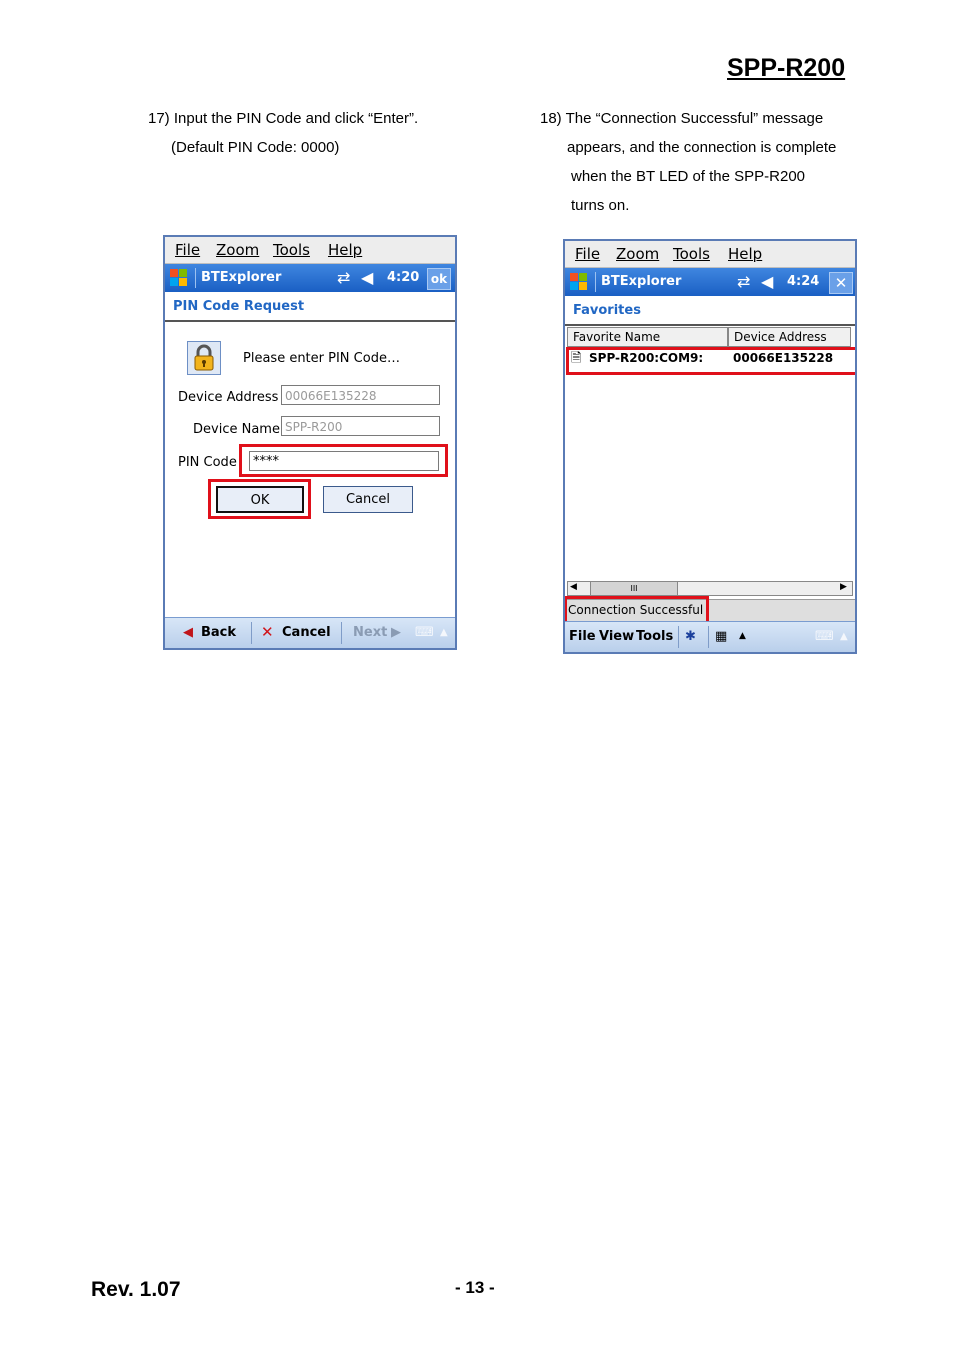  I want to click on device-name-field: SPP-R200, so click(360, 426).